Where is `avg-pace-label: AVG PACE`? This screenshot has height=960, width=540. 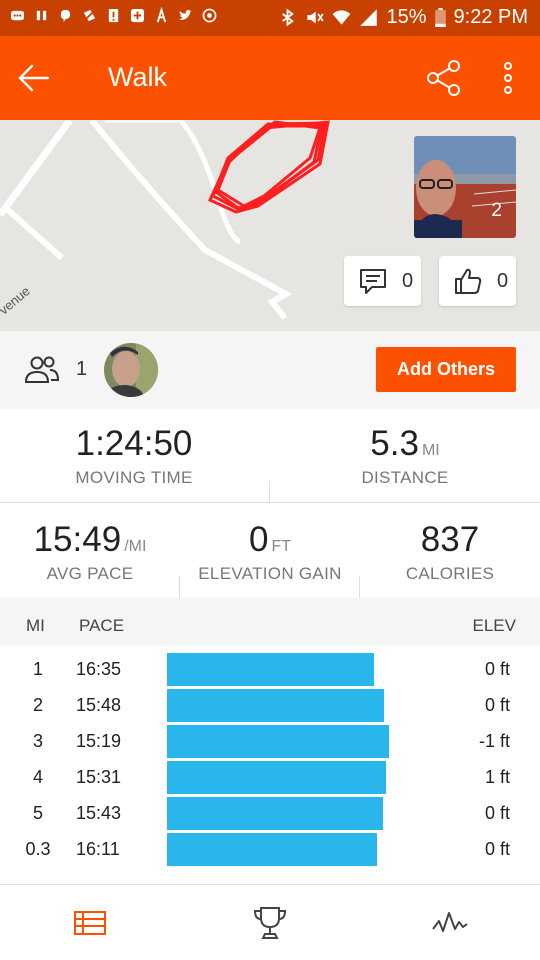 avg-pace-label: AVG PACE is located at coordinates (90, 573).